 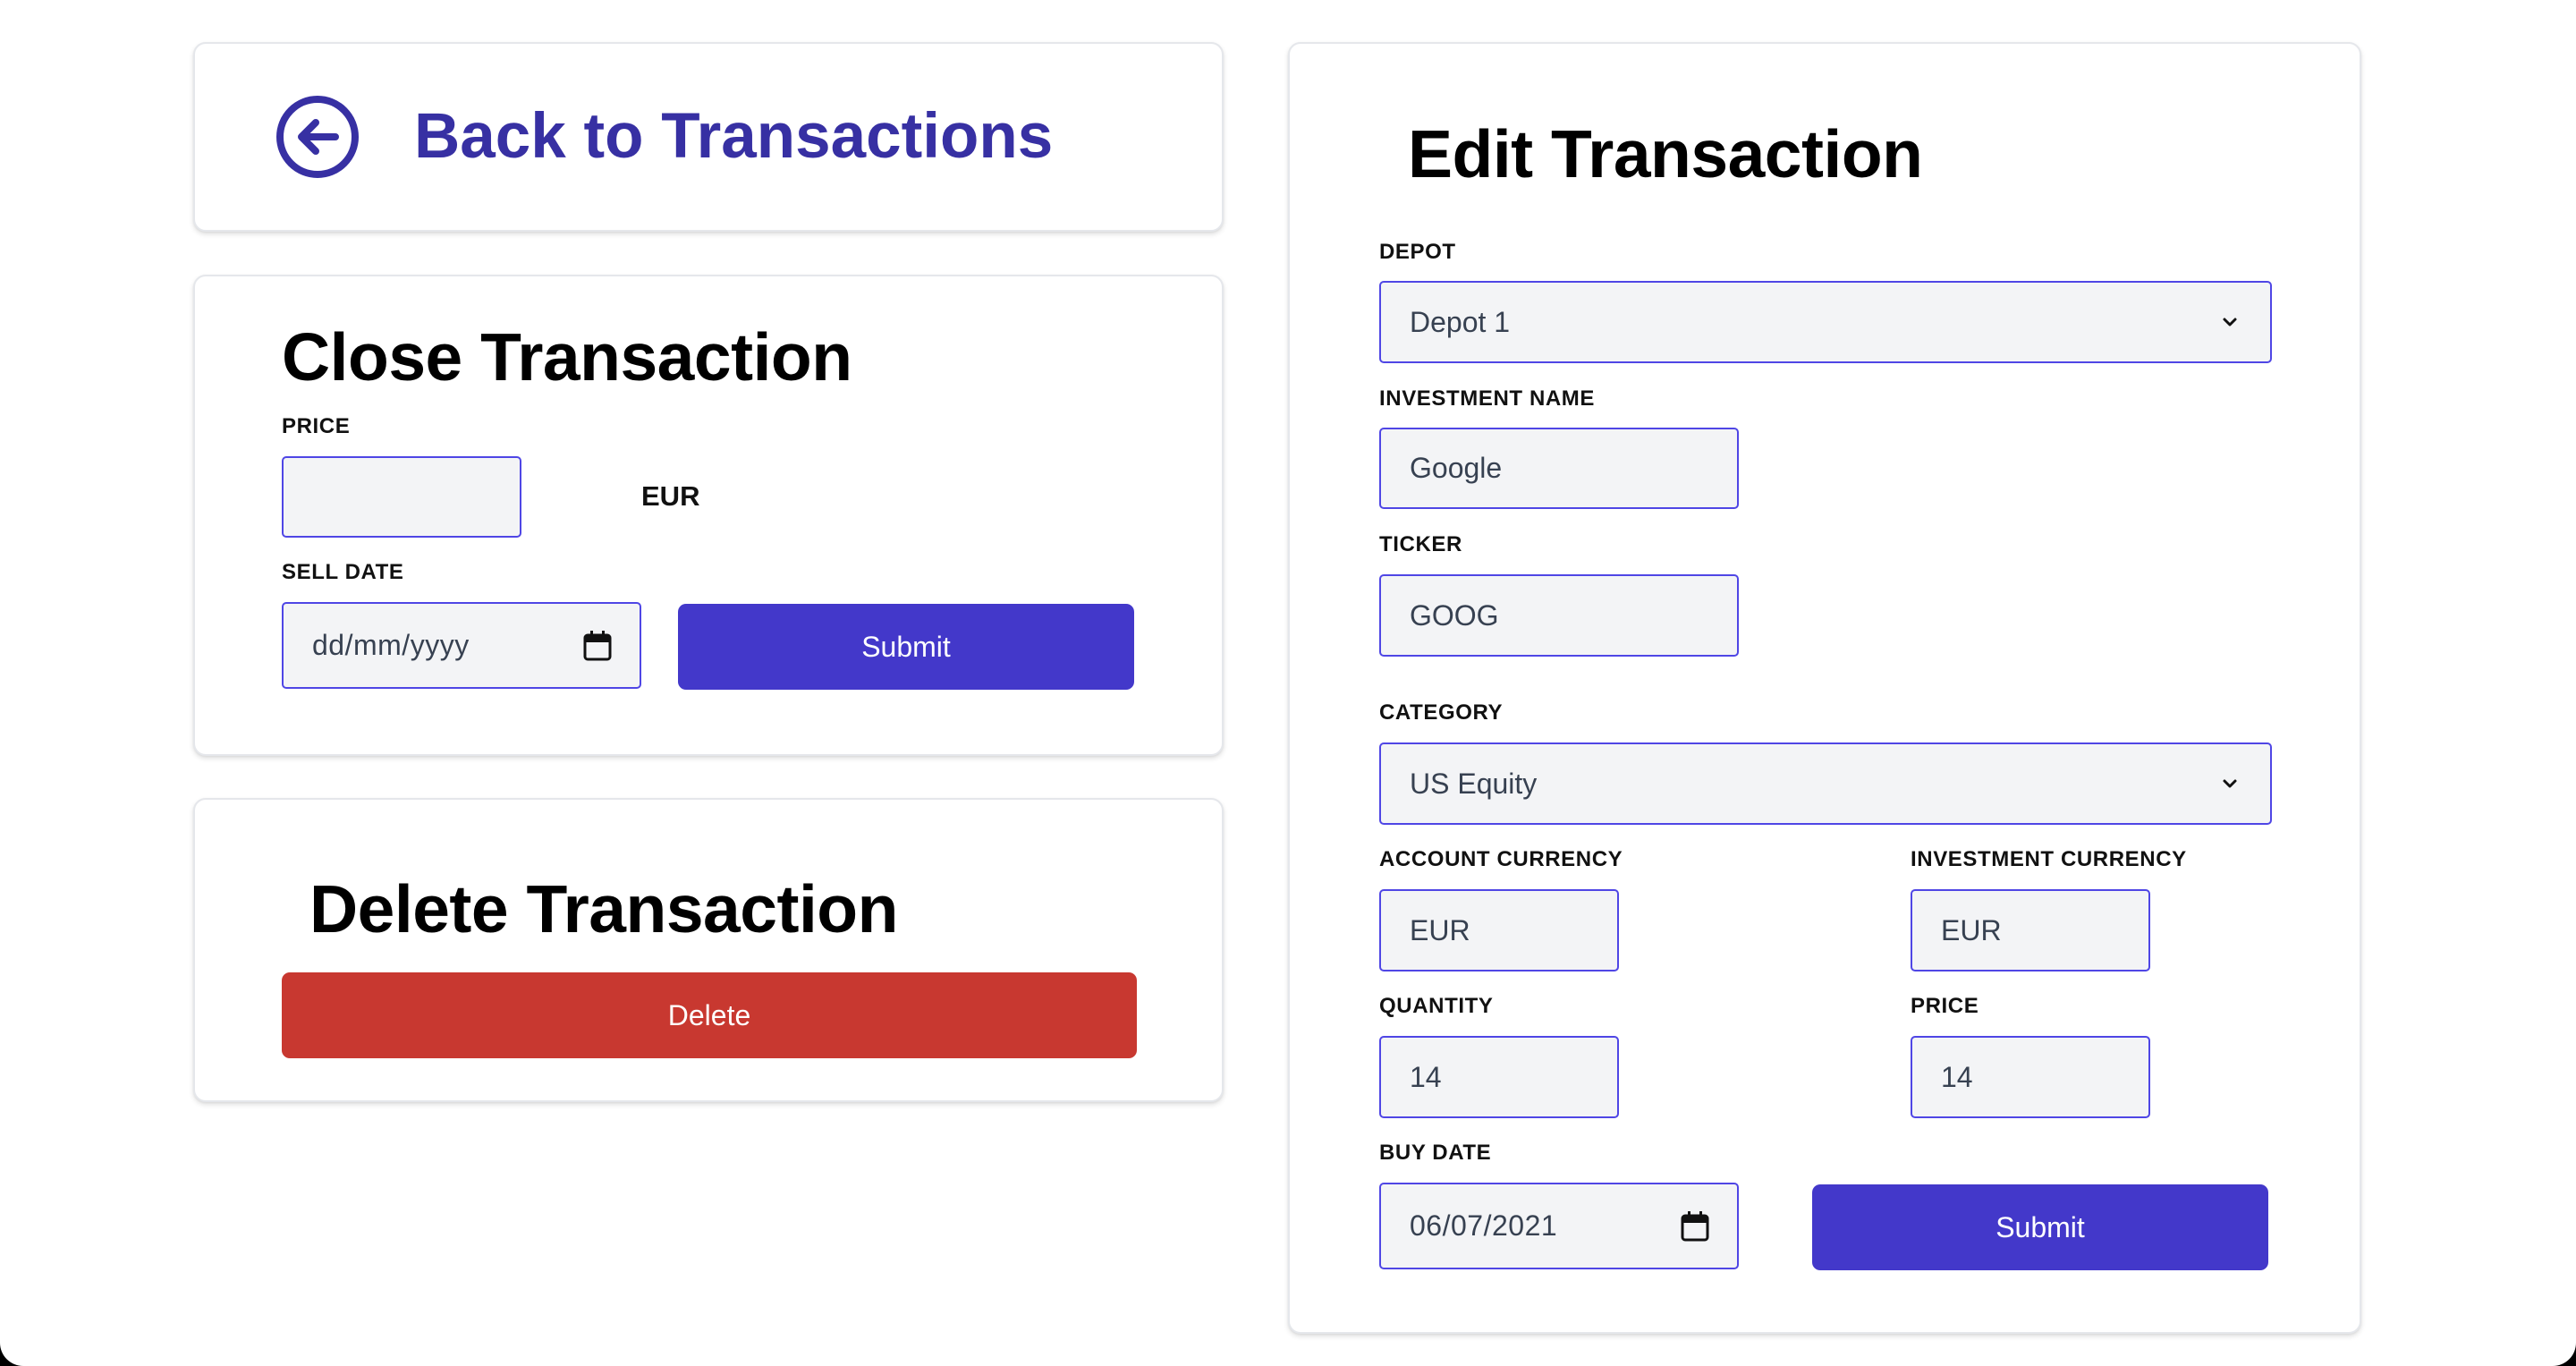 I want to click on investment-currency-label: INVESTMENT CURRENCY, so click(x=2049, y=859).